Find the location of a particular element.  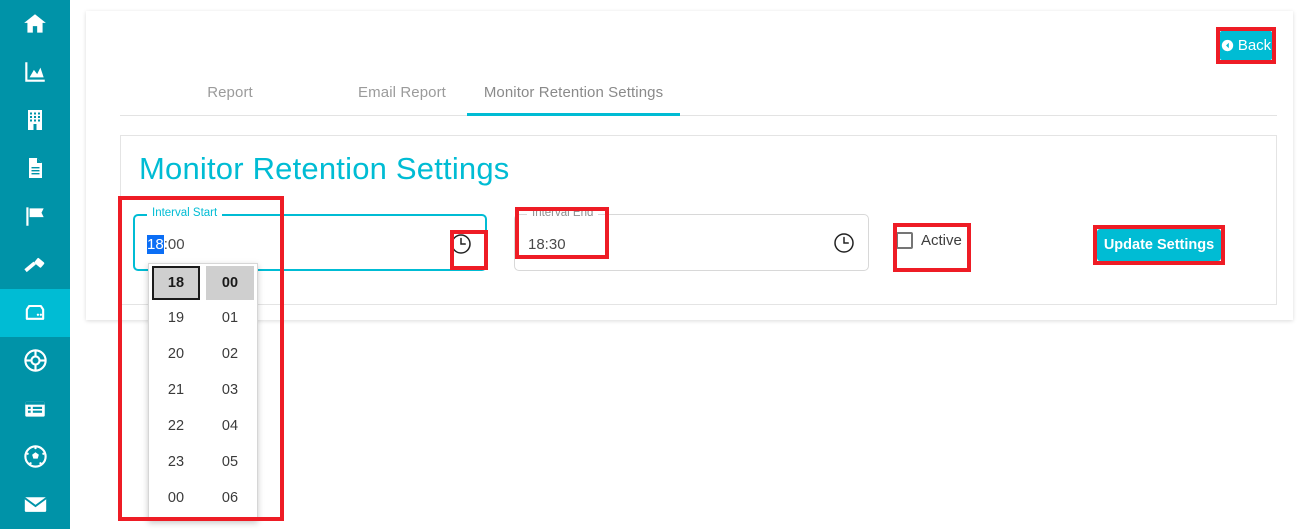

minute-option: 02 is located at coordinates (230, 354).